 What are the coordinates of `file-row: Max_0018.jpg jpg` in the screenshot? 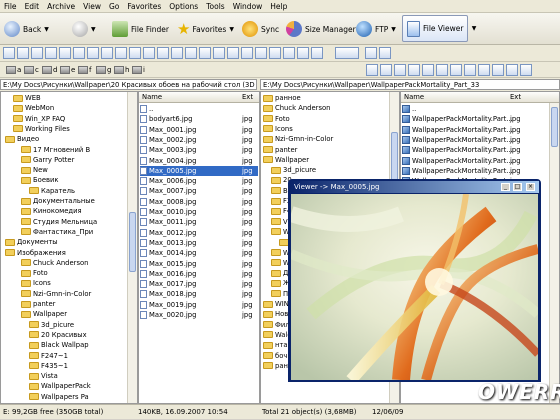 It's located at (199, 294).